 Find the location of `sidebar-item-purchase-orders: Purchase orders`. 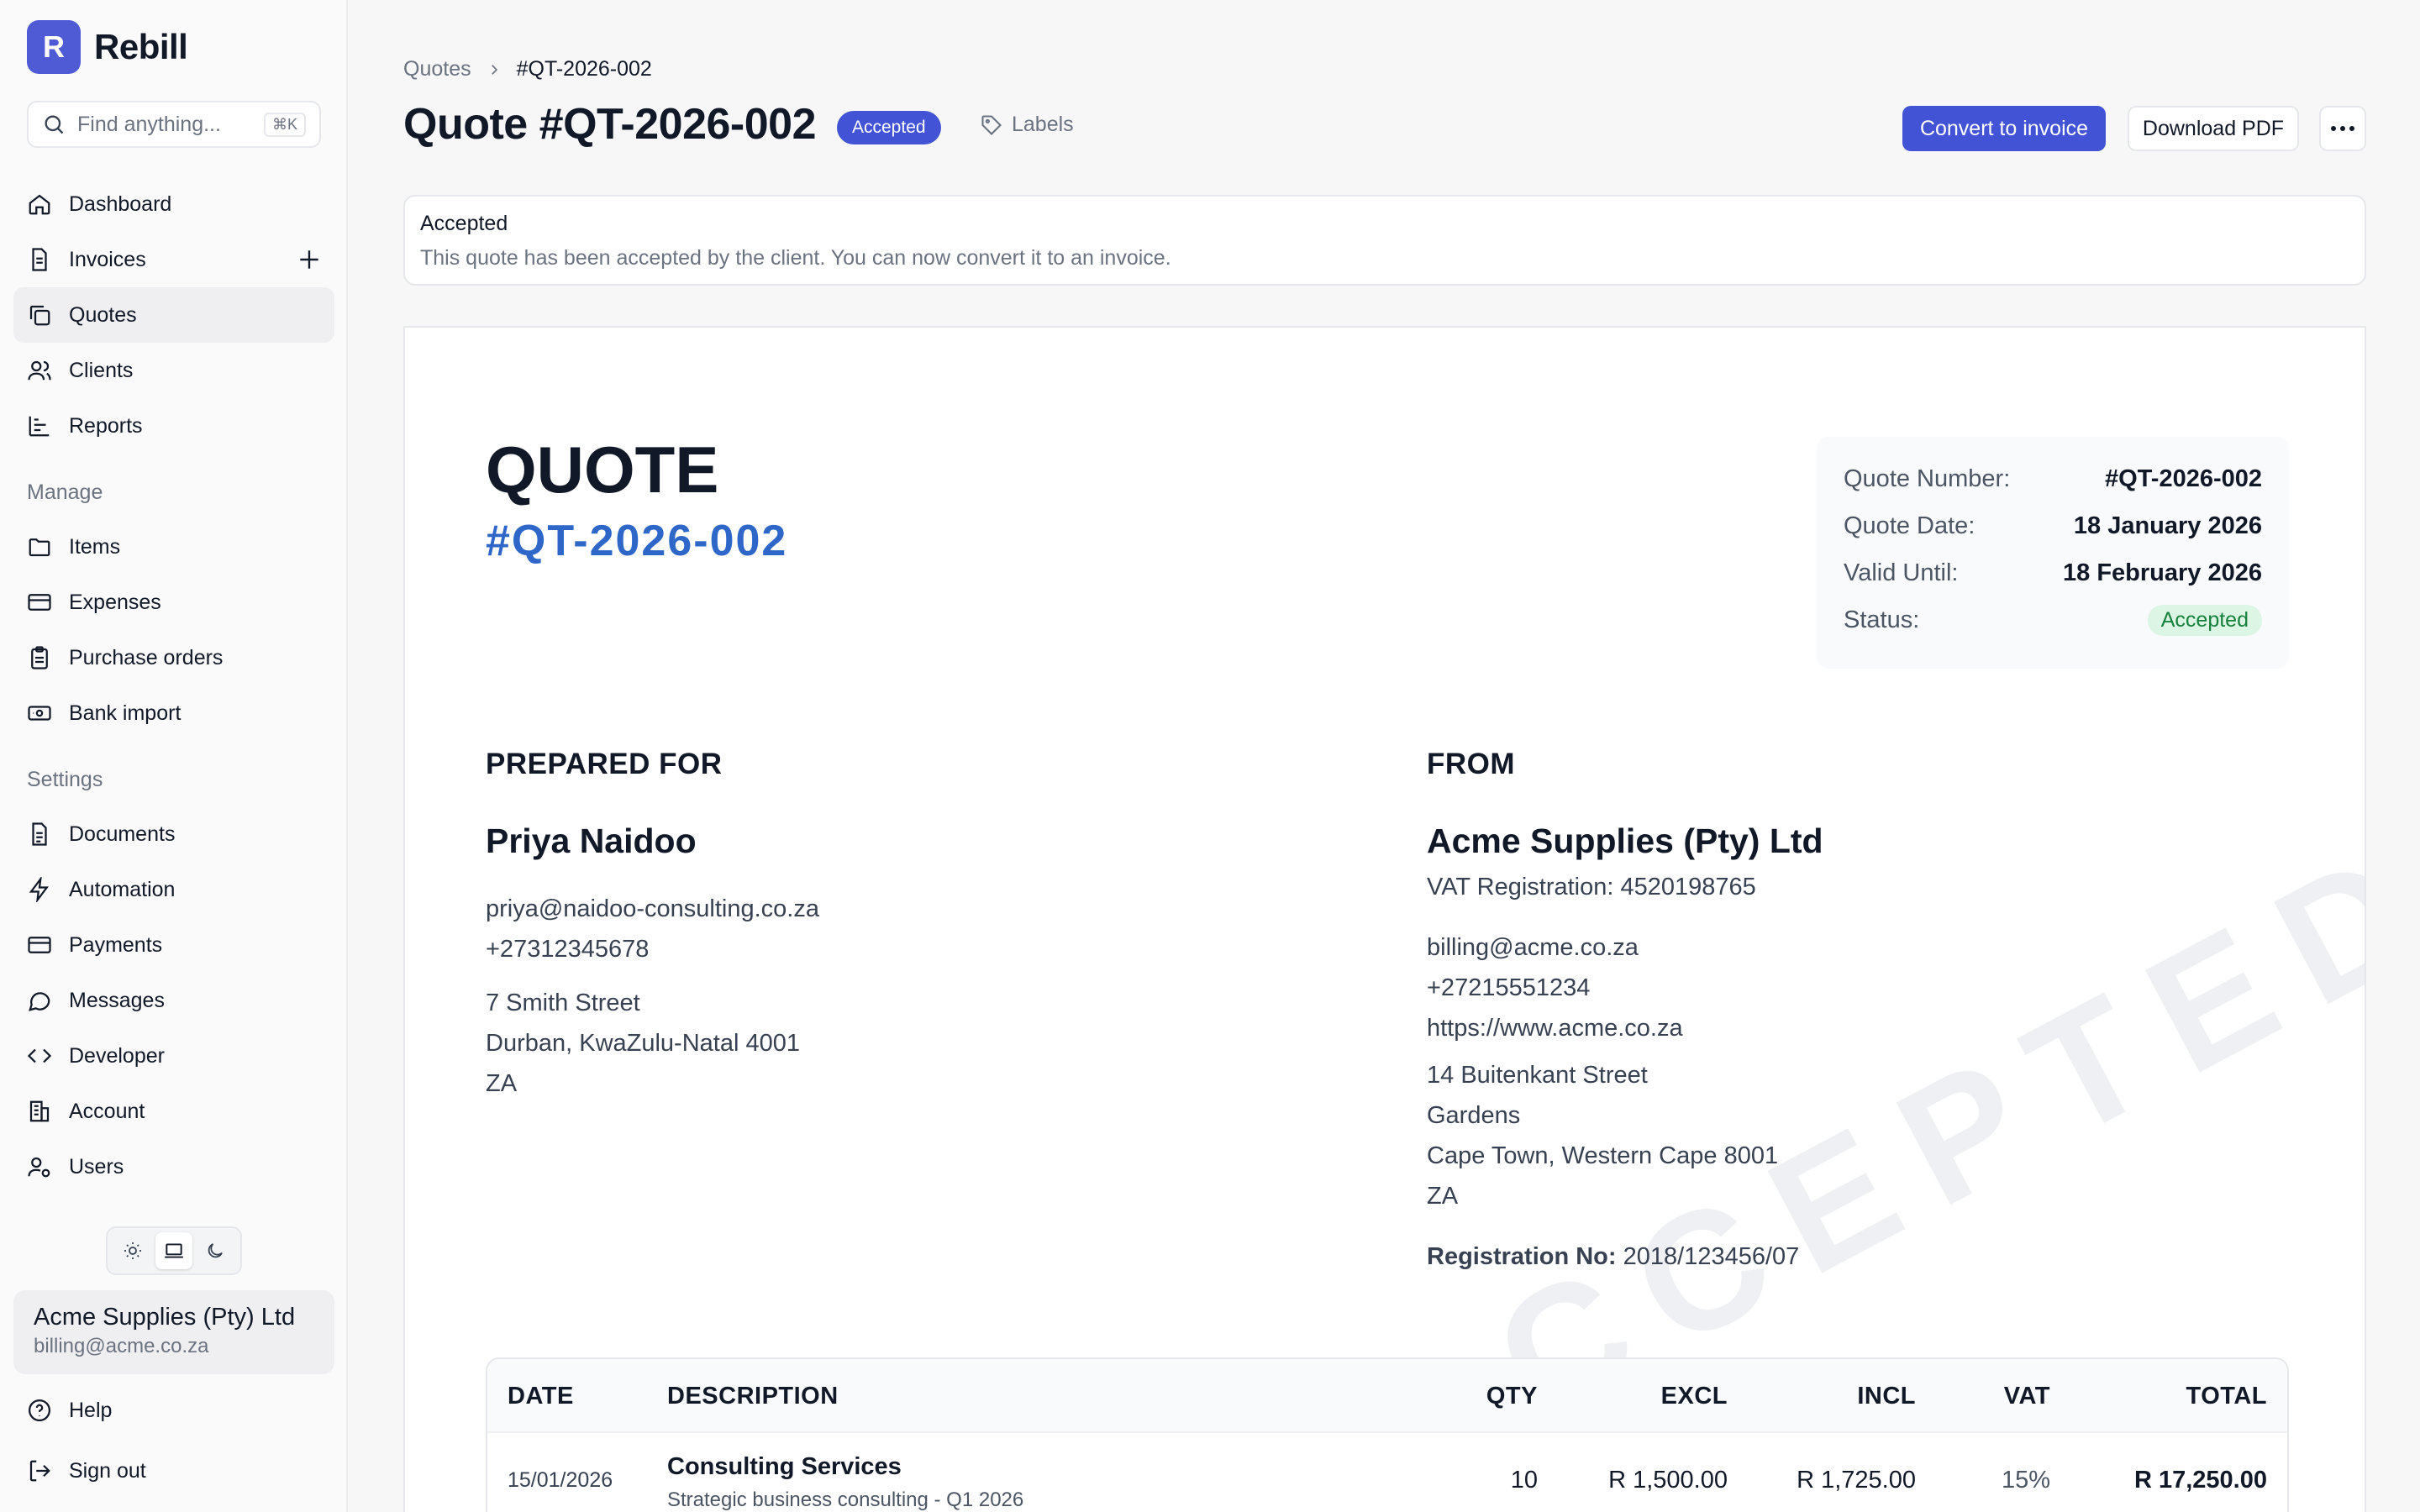

sidebar-item-purchase-orders: Purchase orders is located at coordinates (173, 657).